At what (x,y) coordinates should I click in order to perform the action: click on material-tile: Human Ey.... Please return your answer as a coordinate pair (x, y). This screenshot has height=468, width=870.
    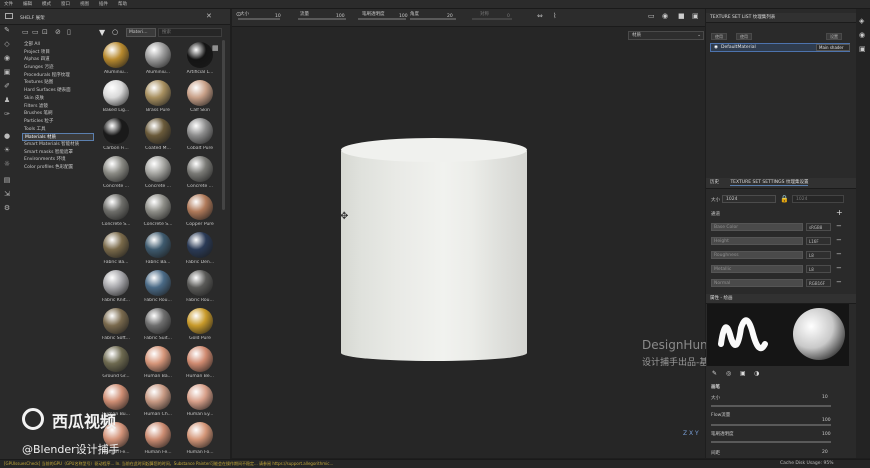
    Looking at the image, I should click on (200, 403).